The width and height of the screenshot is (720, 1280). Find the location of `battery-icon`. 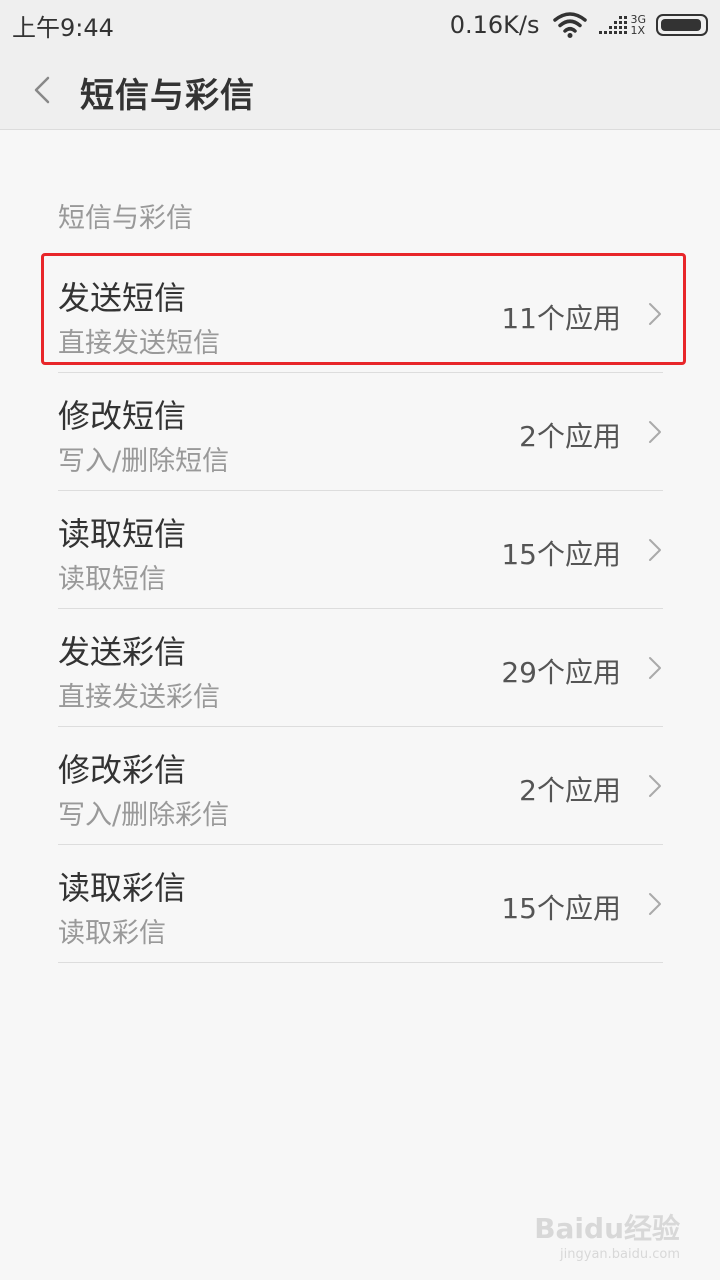

battery-icon is located at coordinates (682, 25).